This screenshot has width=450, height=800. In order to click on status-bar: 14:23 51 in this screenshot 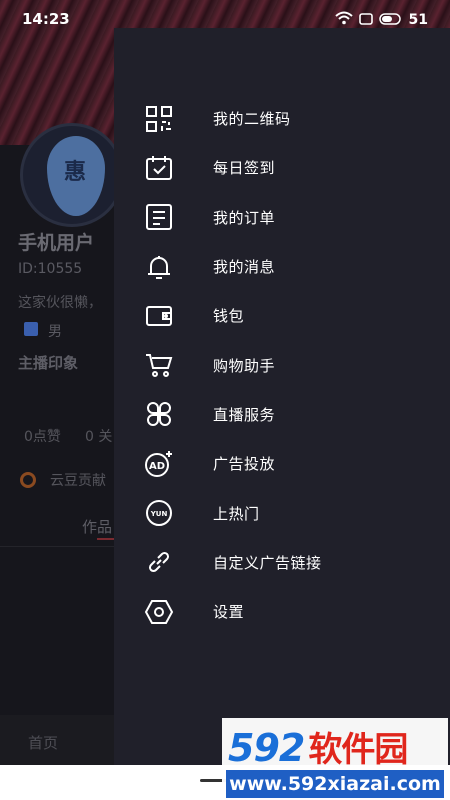, I will do `click(225, 18)`.